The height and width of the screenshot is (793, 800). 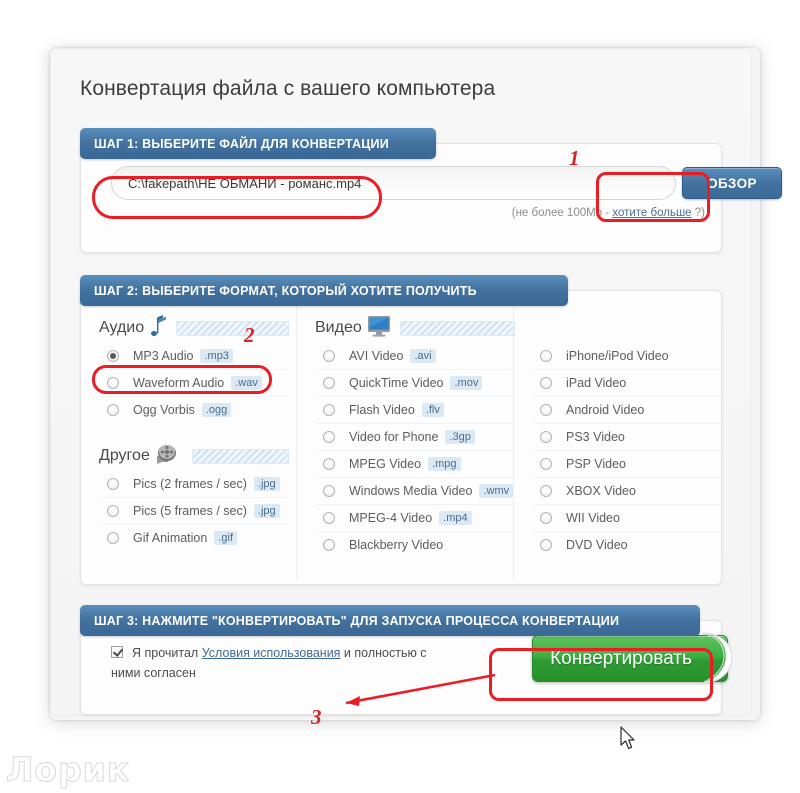 What do you see at coordinates (329, 356) in the screenshot?
I see `radio-avi-video` at bounding box center [329, 356].